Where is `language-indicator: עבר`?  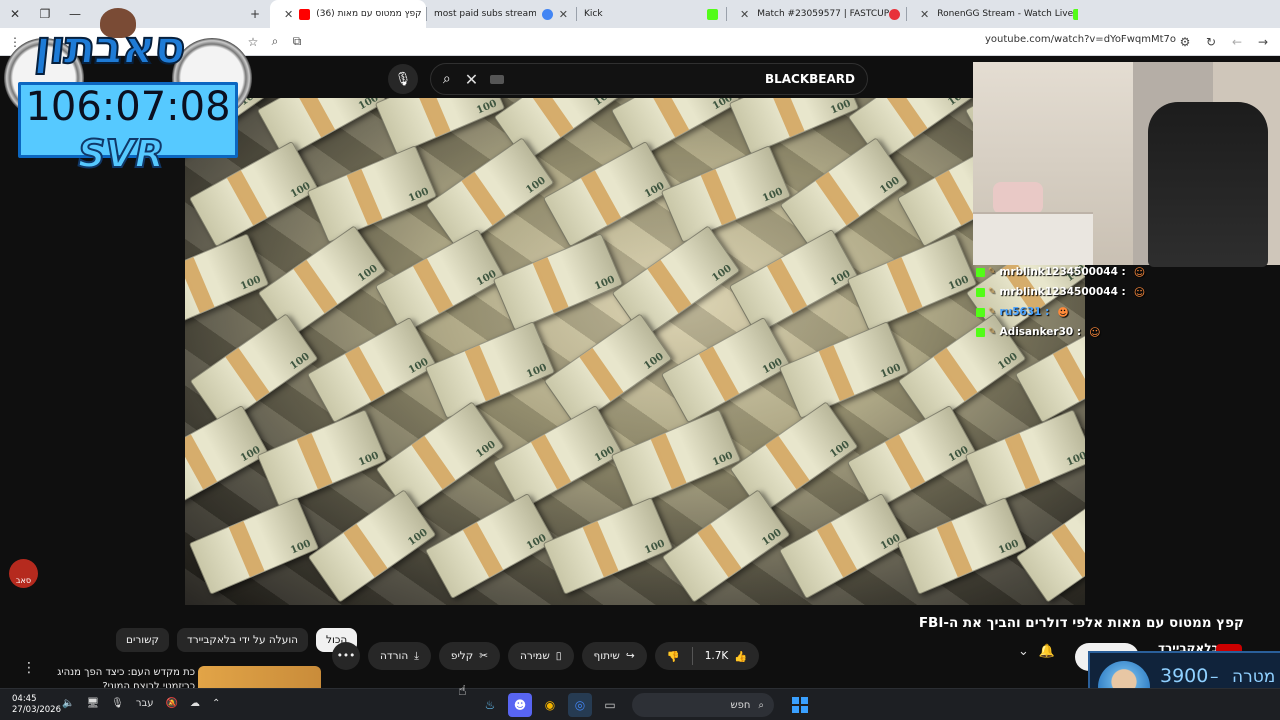 language-indicator: עבר is located at coordinates (145, 703).